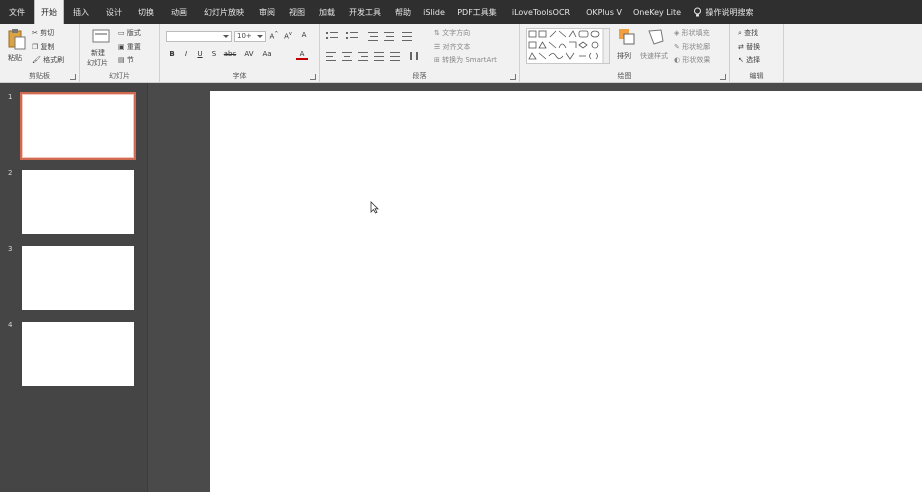 Image resolution: width=922 pixels, height=492 pixels. I want to click on slide-number: 4, so click(10, 325).